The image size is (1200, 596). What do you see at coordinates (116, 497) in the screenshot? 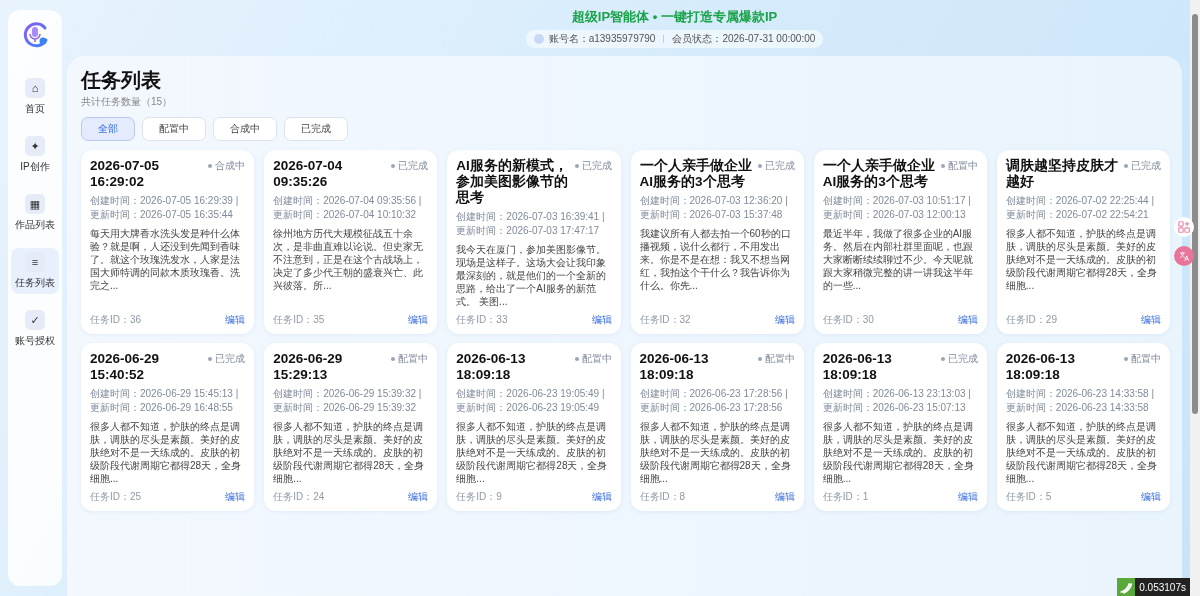
I see `task-id: 任务ID：25` at bounding box center [116, 497].